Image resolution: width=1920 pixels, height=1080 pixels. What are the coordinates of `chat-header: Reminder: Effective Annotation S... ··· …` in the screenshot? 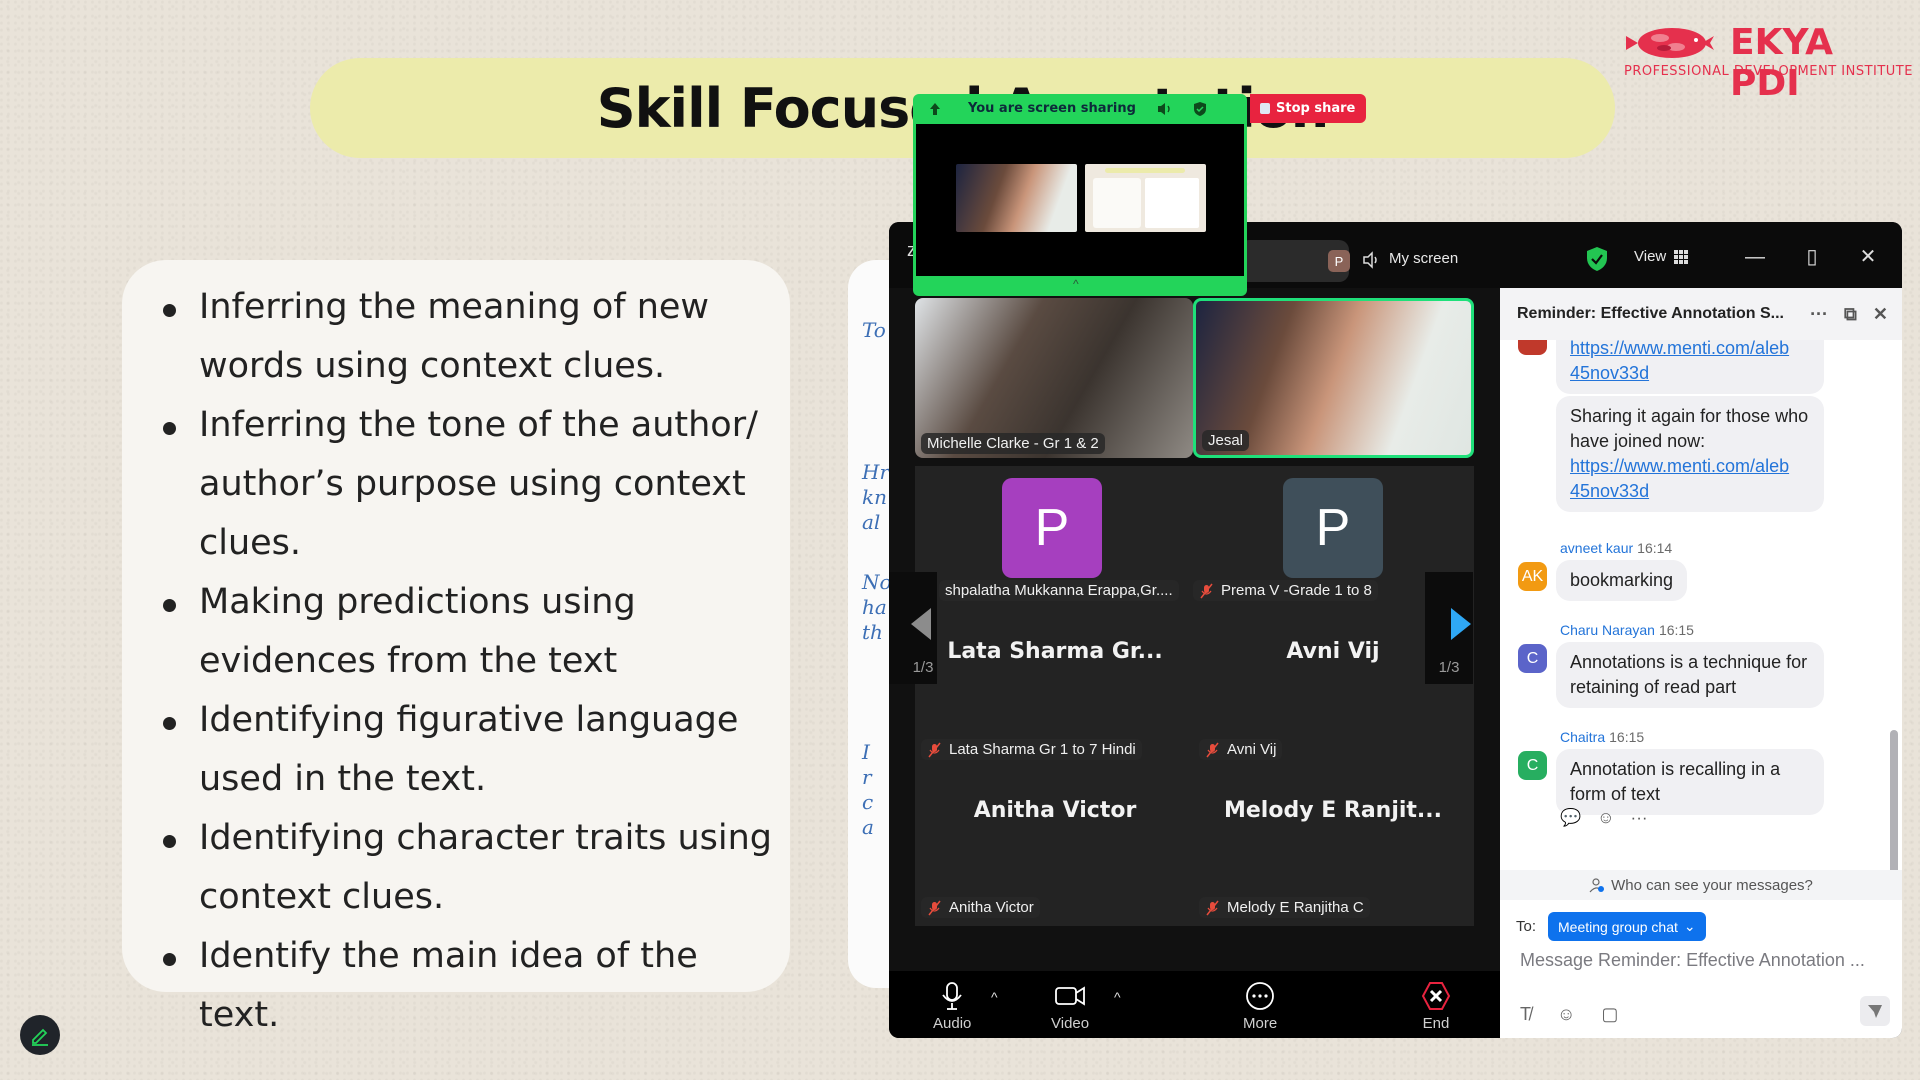 It's located at (1701, 314).